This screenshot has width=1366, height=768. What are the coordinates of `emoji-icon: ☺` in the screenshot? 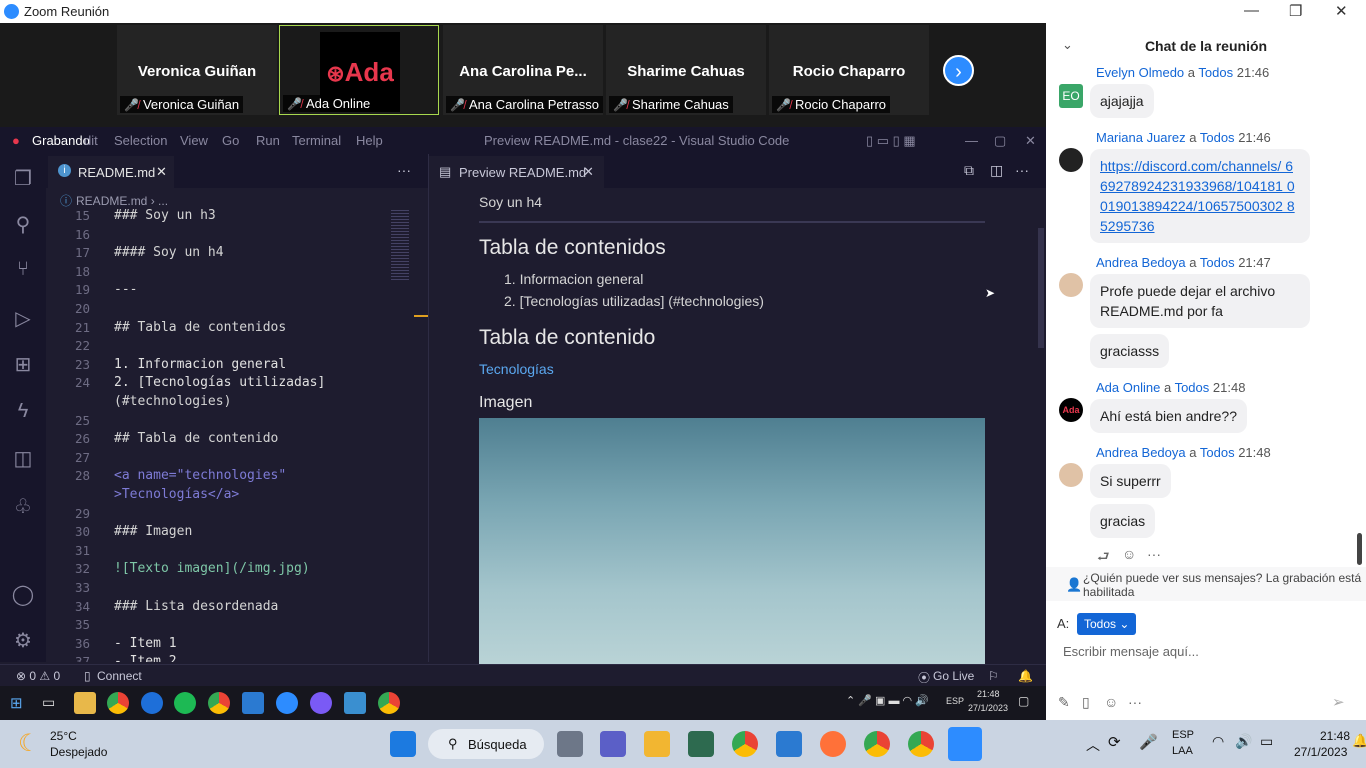 It's located at (1111, 702).